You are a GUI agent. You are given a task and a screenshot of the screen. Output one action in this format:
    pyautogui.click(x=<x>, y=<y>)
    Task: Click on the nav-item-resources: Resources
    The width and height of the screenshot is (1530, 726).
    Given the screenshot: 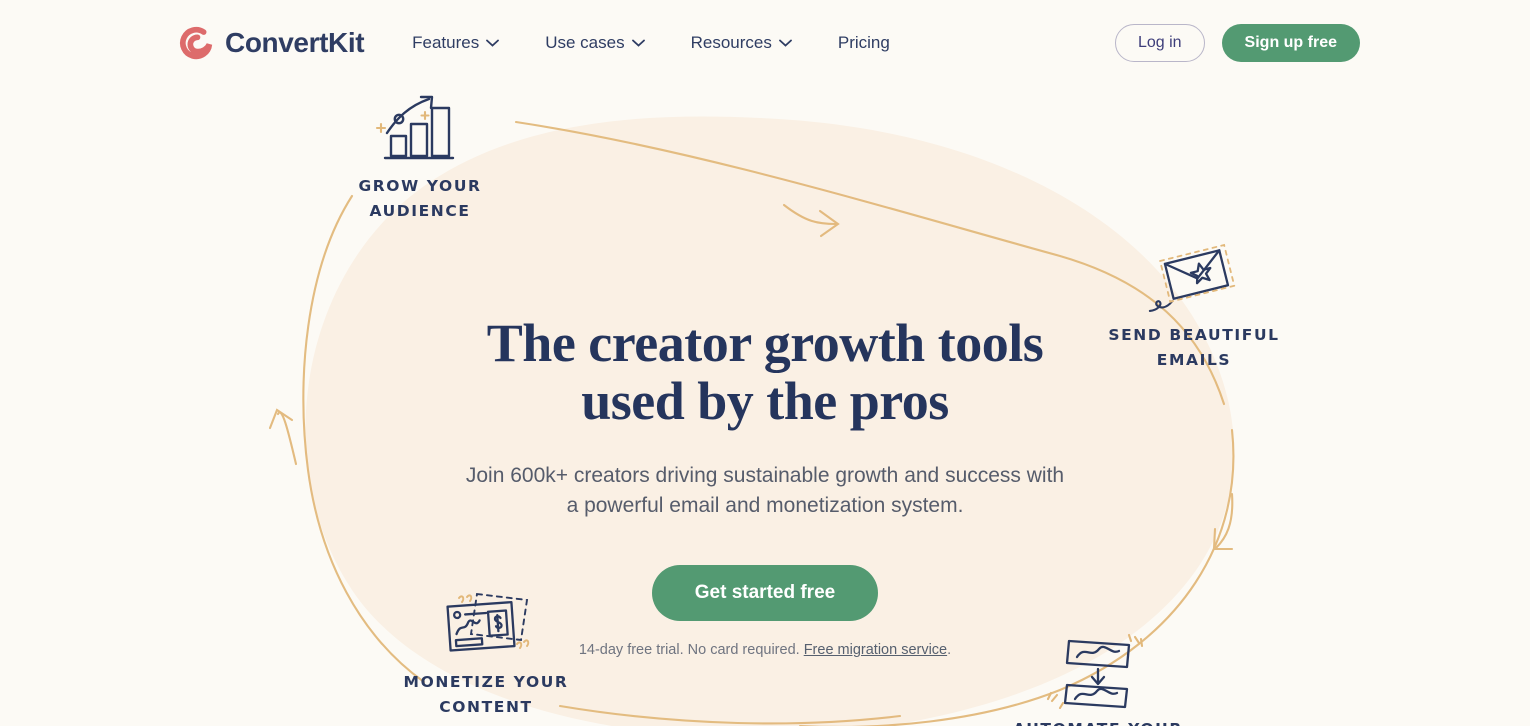 What is the action you would take?
    pyautogui.click(x=741, y=43)
    